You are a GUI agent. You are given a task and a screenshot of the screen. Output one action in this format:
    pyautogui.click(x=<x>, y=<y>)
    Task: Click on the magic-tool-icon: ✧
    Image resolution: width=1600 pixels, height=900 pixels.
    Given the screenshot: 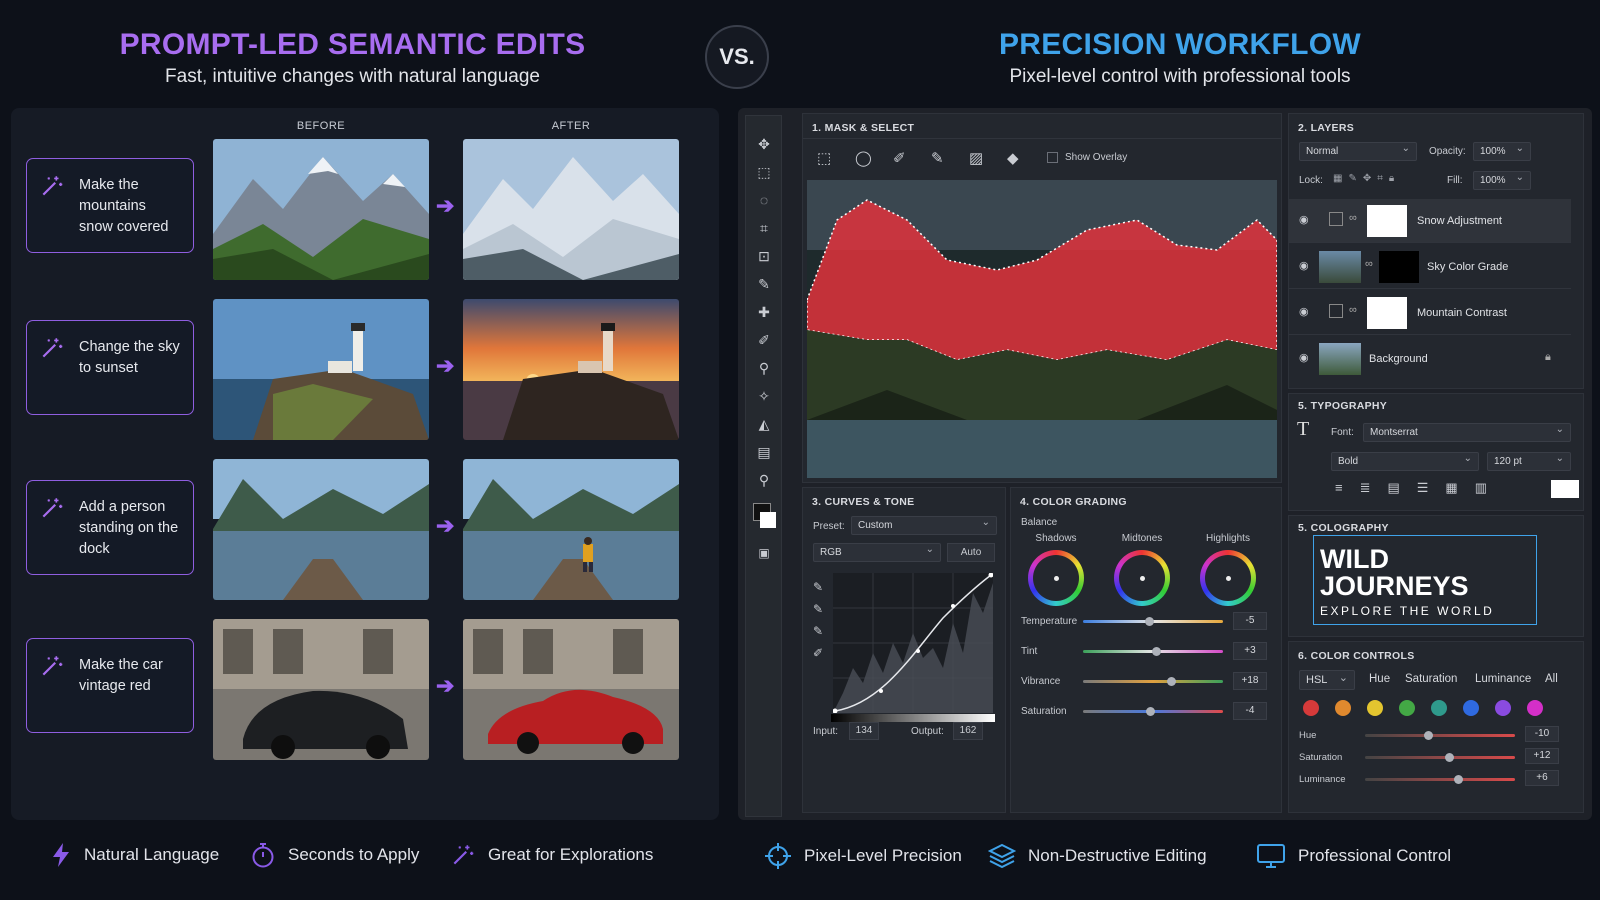 What is the action you would take?
    pyautogui.click(x=764, y=397)
    